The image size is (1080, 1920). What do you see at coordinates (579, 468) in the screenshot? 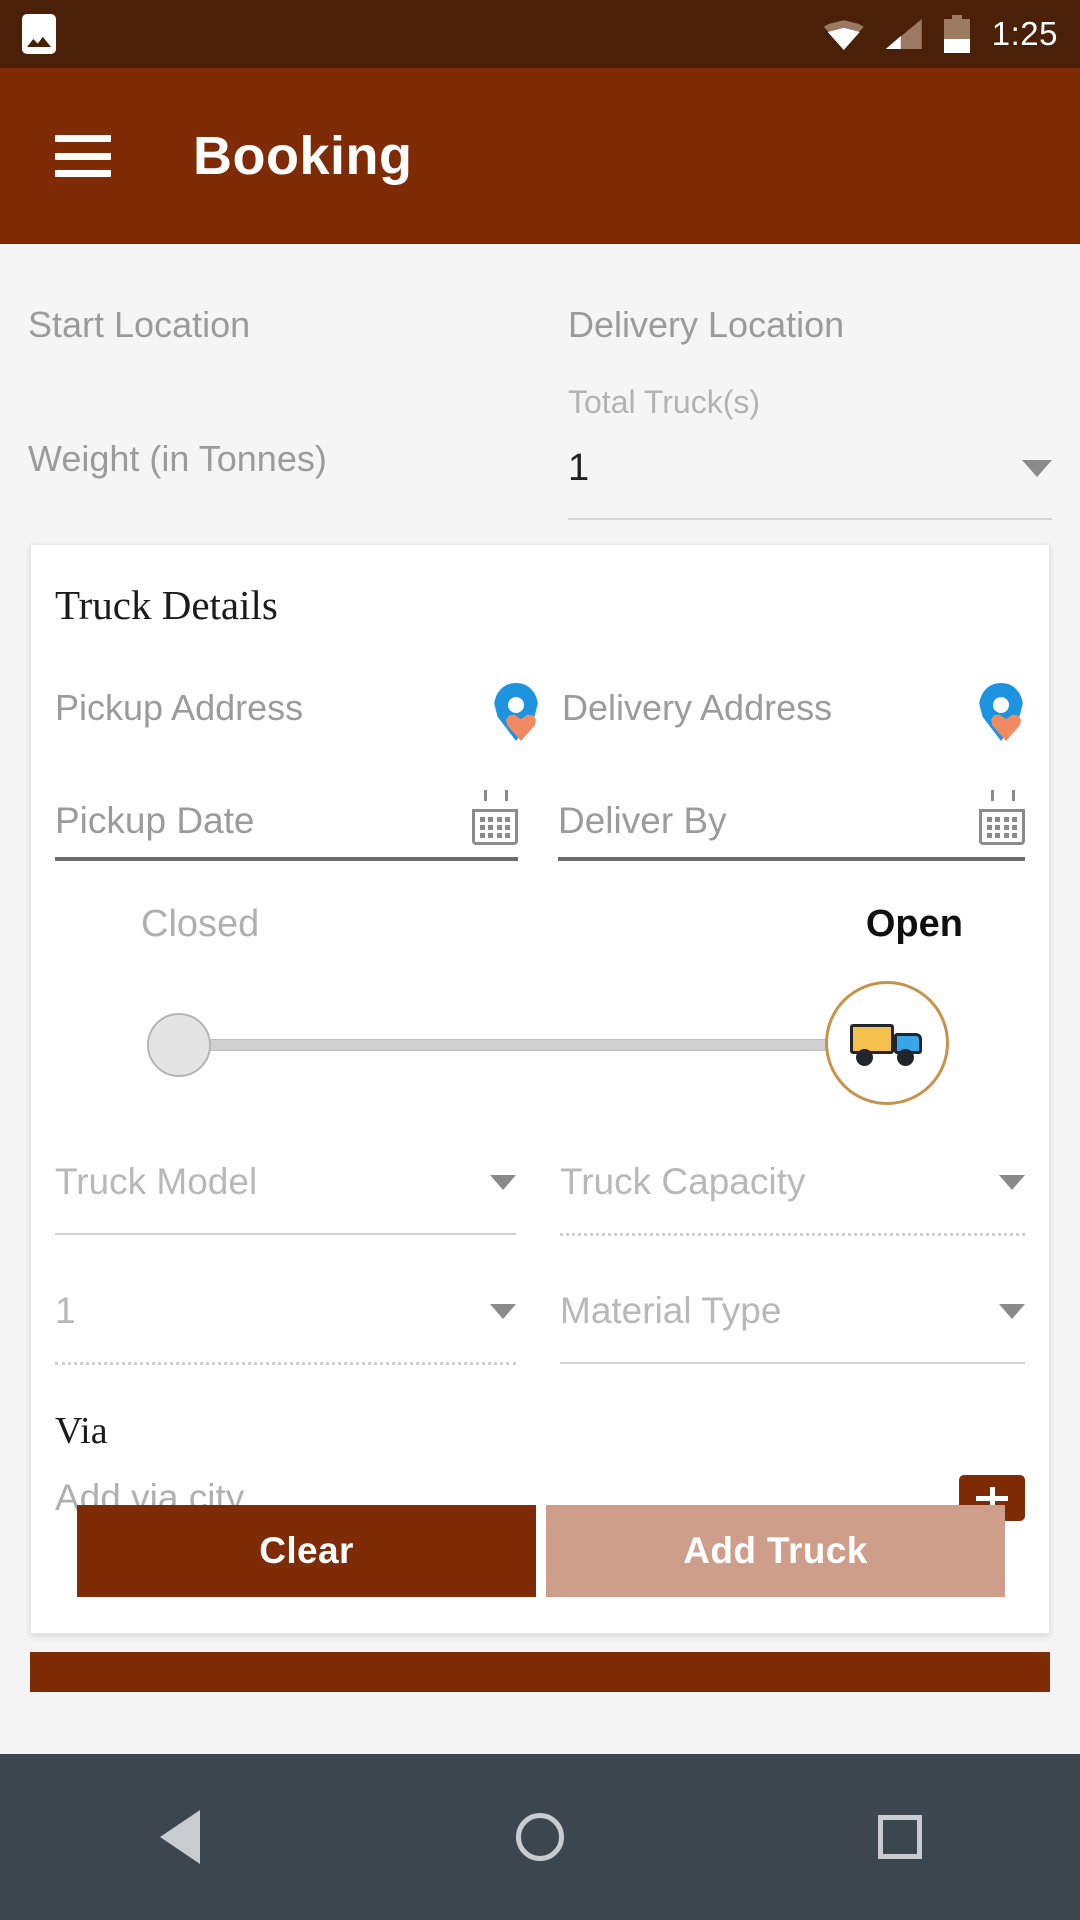
I see `total-trucks-value: 1` at bounding box center [579, 468].